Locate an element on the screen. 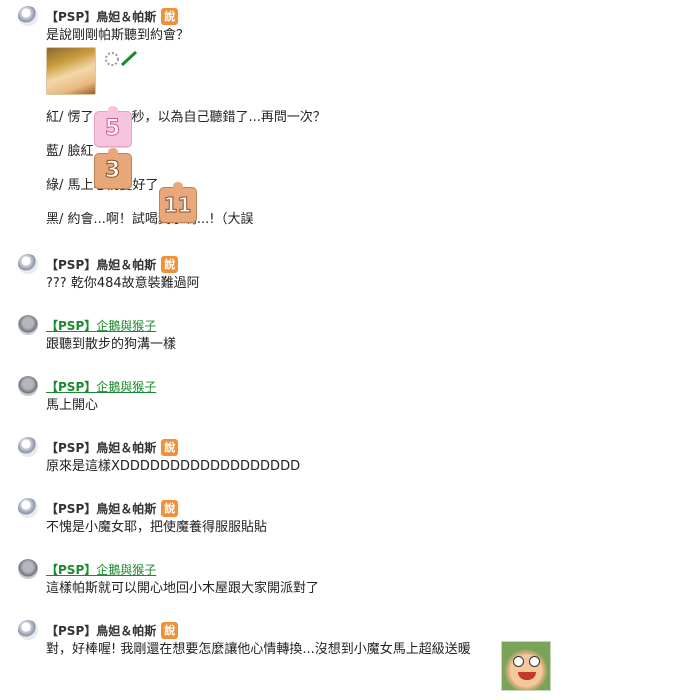 This screenshot has height=700, width=700. comment-text: 對，好棒喔! 我剛還在想要怎麼讓他心情轉換...沒想到小魔女馬上超級送暖 is located at coordinates (258, 649).